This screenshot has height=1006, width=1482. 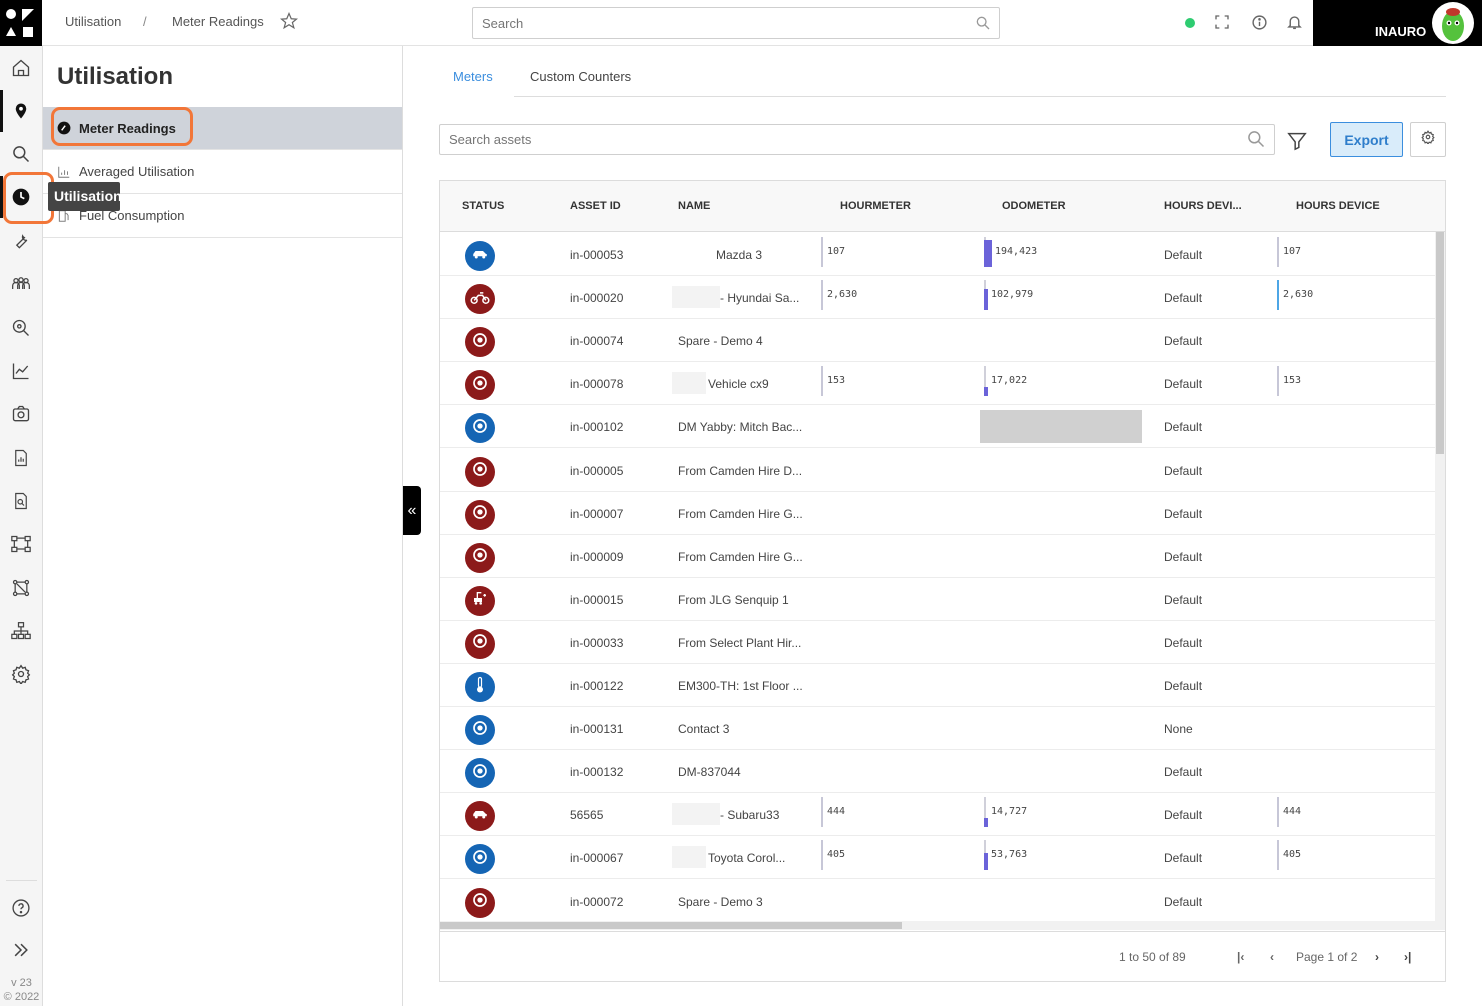 I want to click on global-search, so click(x=736, y=23).